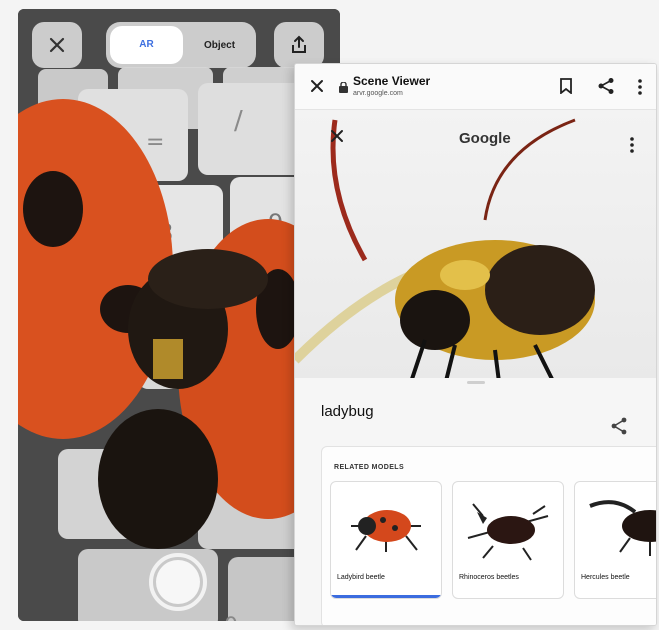  What do you see at coordinates (386, 596) in the screenshot?
I see `selected-indicator` at bounding box center [386, 596].